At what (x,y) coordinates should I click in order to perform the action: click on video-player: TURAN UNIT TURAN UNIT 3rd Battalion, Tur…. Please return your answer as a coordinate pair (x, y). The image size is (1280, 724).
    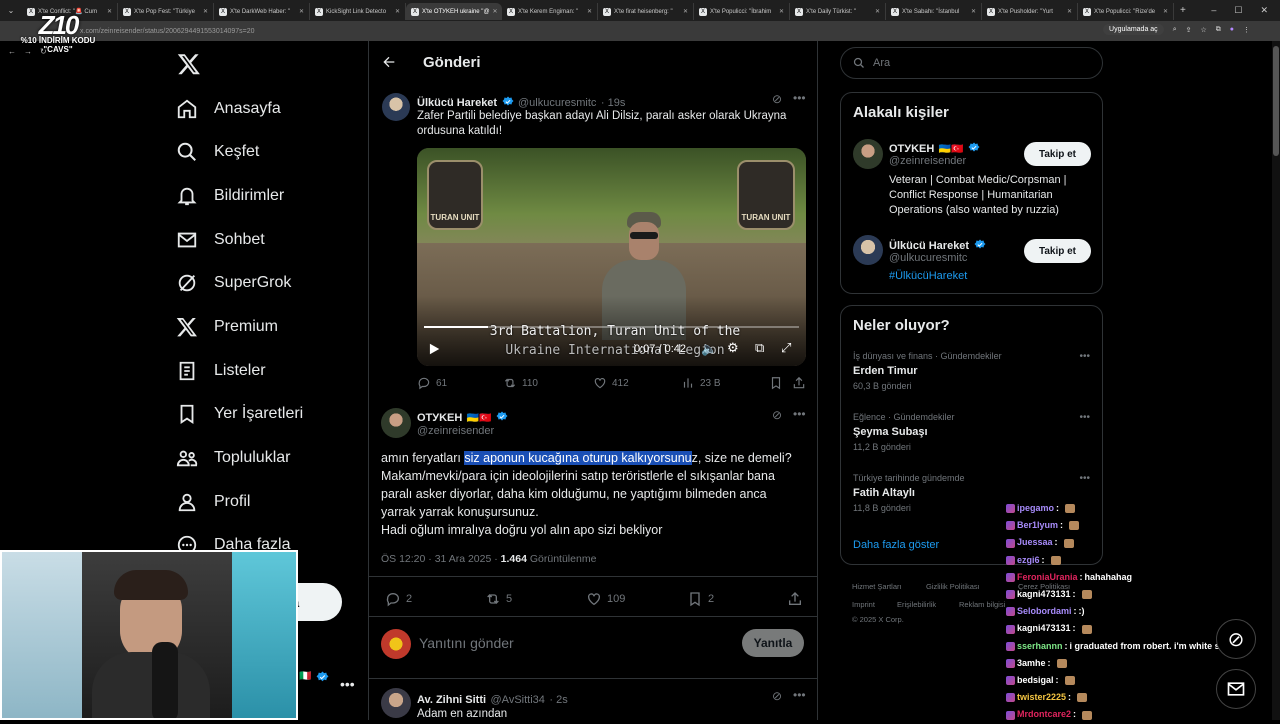
    Looking at the image, I should click on (611, 257).